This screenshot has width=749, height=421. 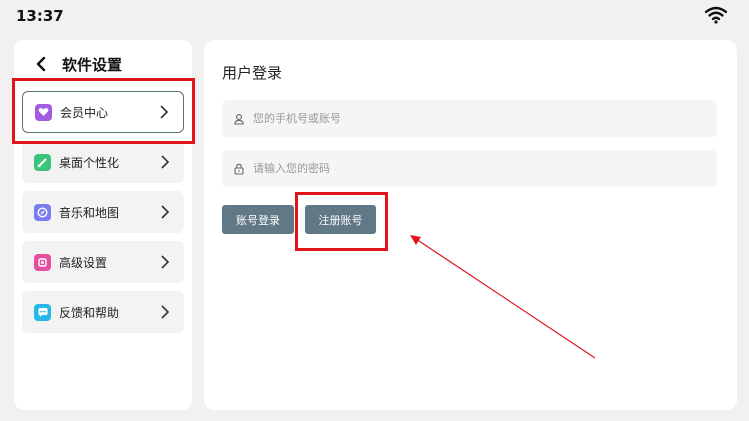 What do you see at coordinates (716, 15) in the screenshot?
I see `wifi-icon` at bounding box center [716, 15].